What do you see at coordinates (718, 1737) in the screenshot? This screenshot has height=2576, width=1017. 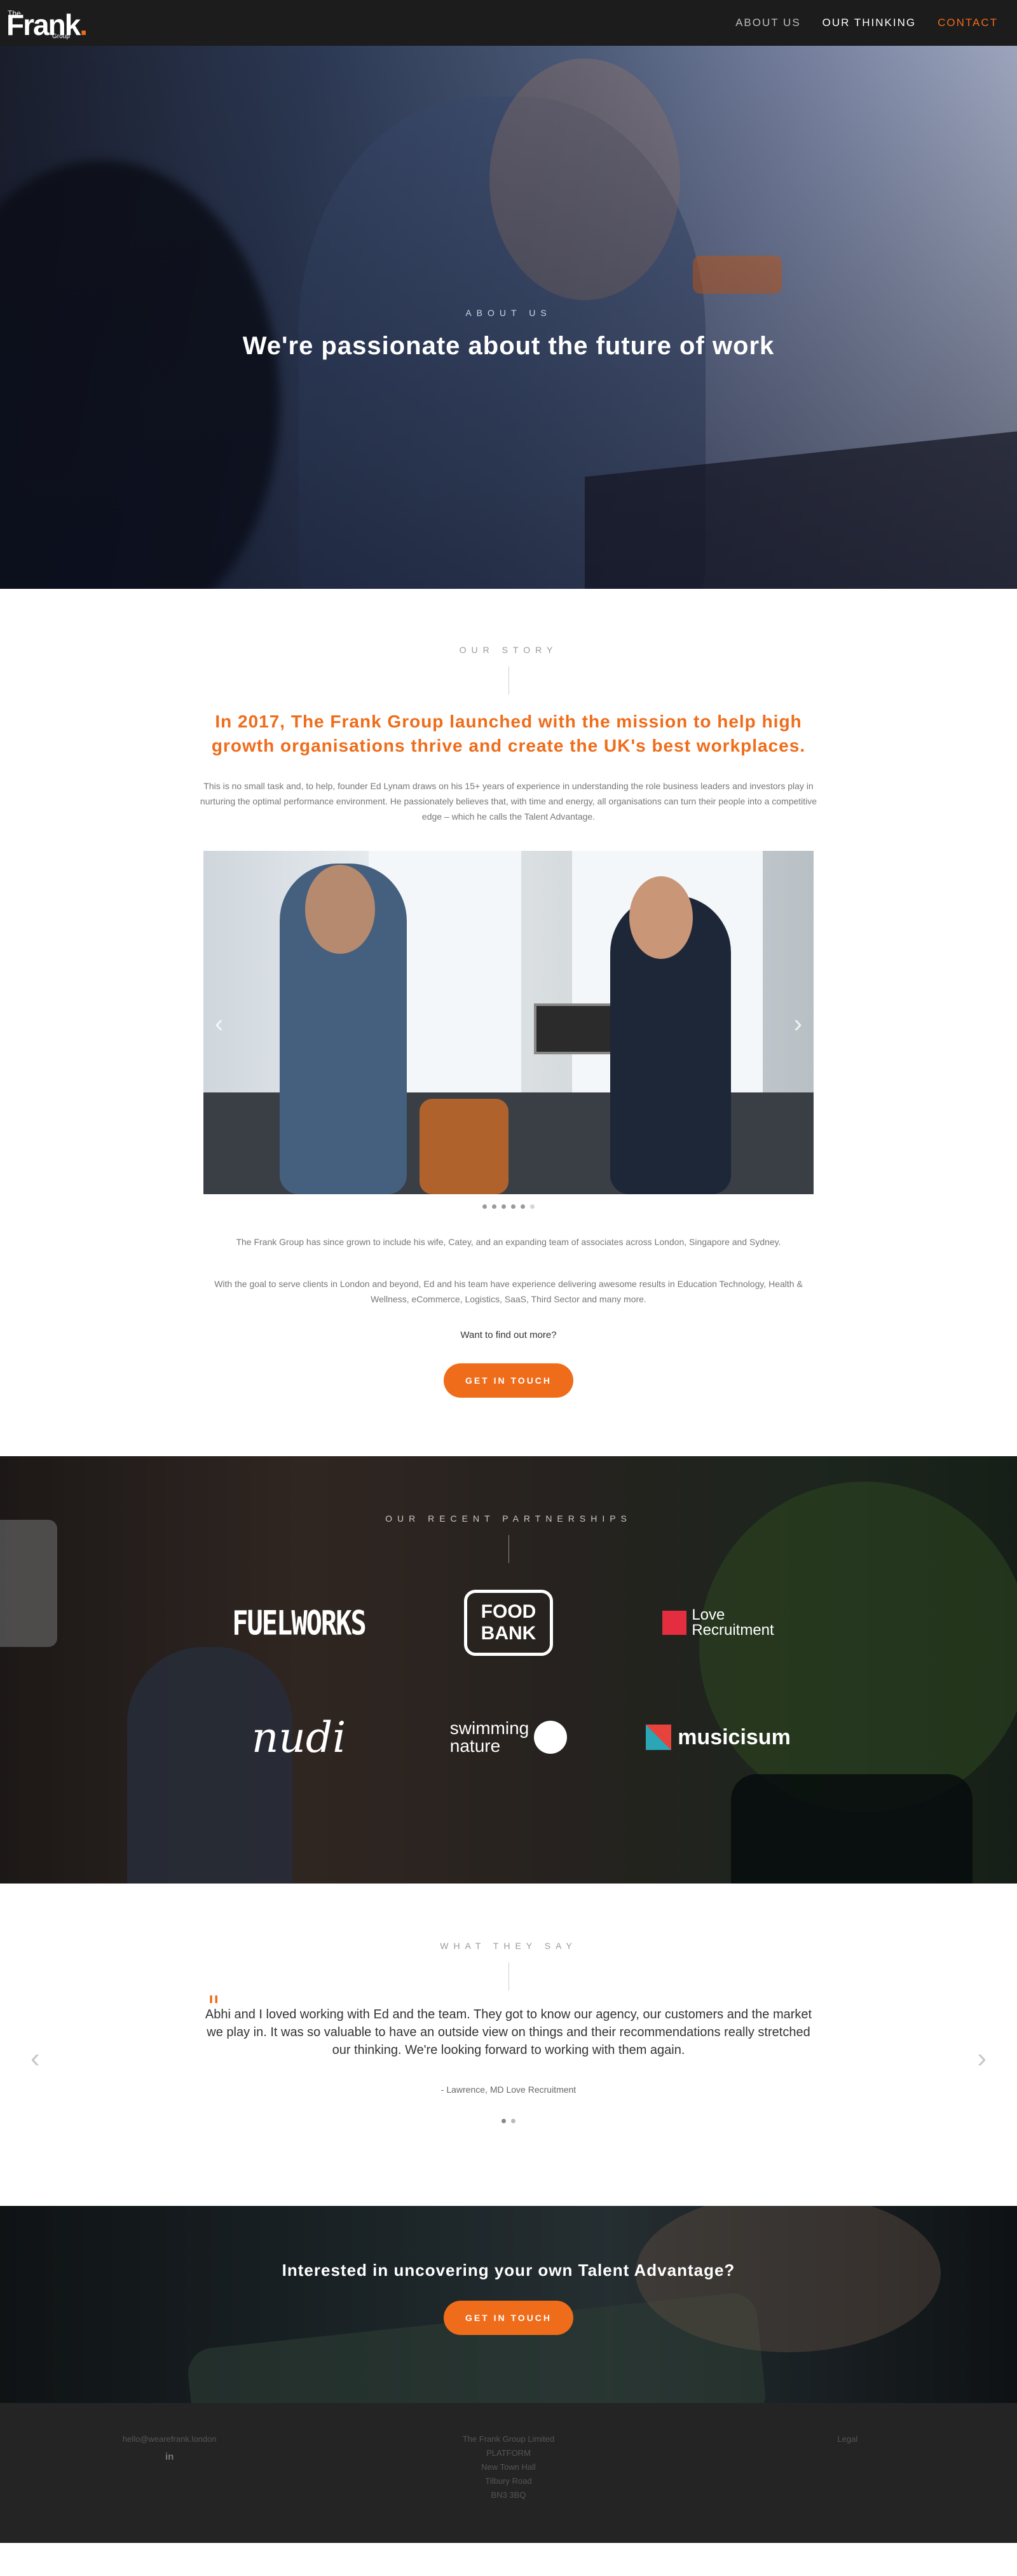 I see `musicisum-logo: musicisum` at bounding box center [718, 1737].